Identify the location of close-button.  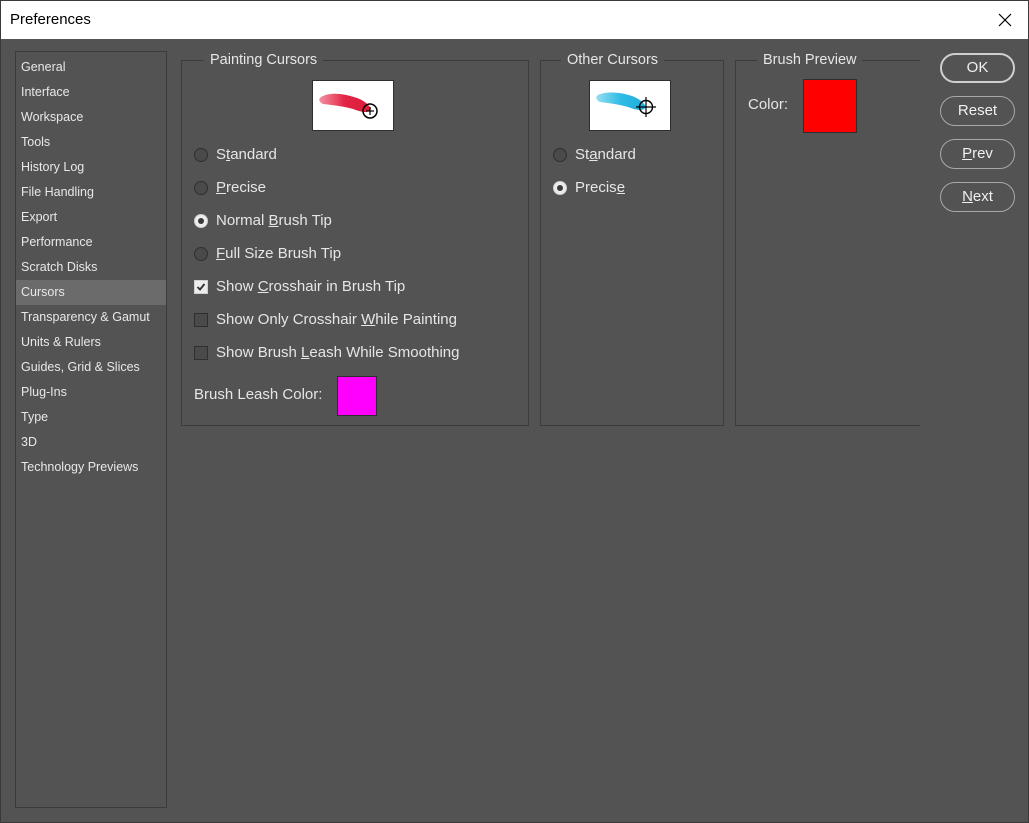
(1005, 20).